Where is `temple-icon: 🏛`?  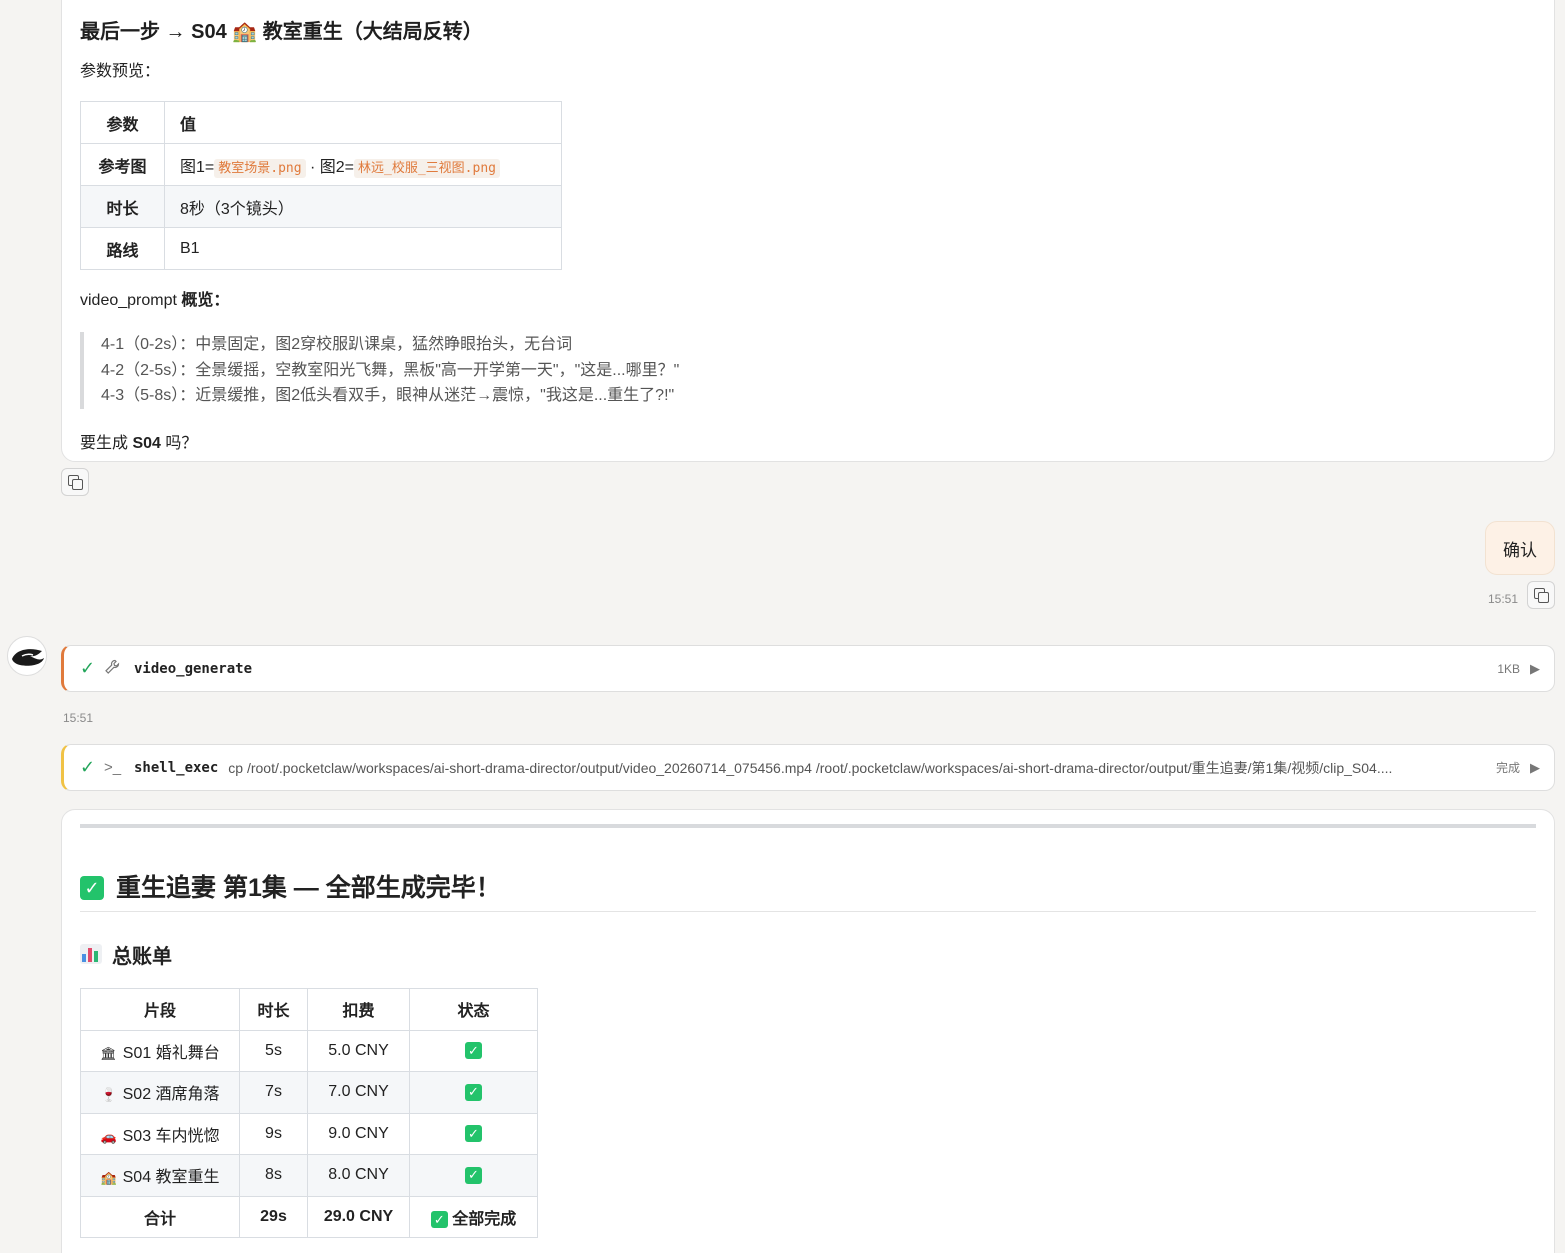
temple-icon: 🏛 is located at coordinates (108, 1053).